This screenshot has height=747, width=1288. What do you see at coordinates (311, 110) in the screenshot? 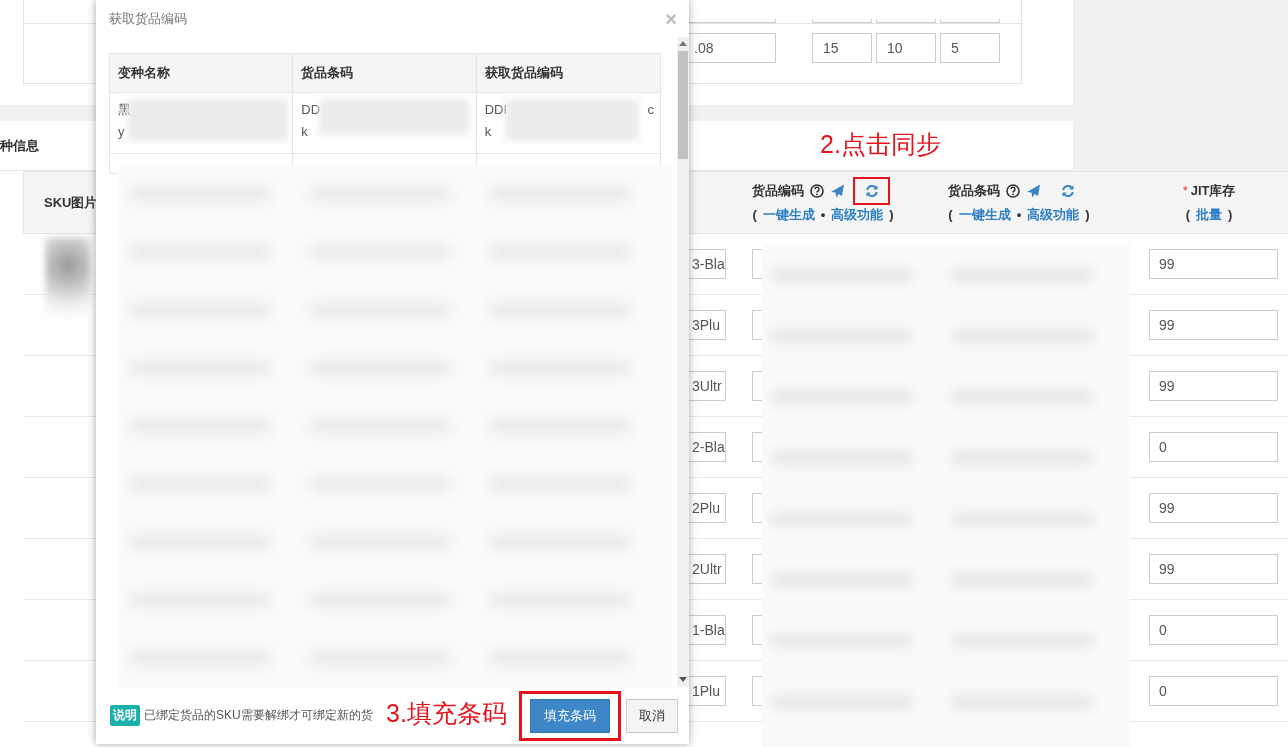
I see `table-cell: DD` at bounding box center [311, 110].